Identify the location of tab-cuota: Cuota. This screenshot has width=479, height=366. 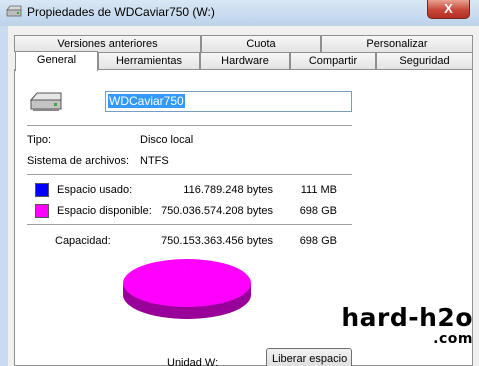
(261, 43).